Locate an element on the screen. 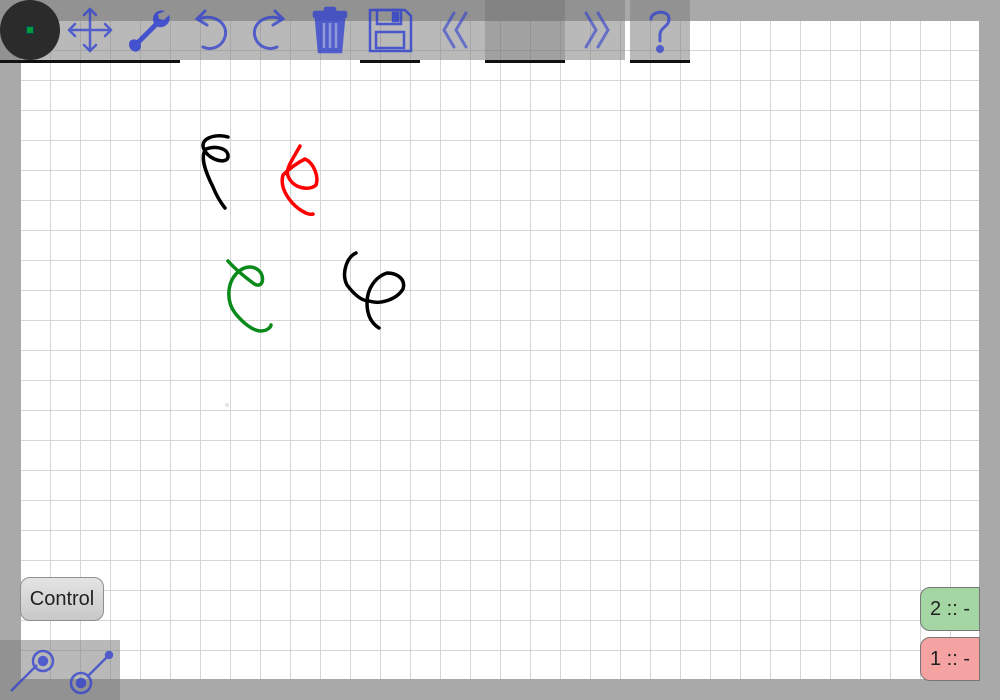  previous-page-button is located at coordinates (455, 30).